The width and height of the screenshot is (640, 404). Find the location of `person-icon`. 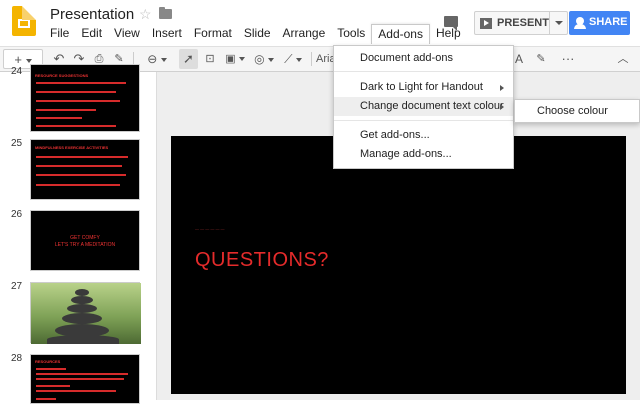

person-icon is located at coordinates (580, 23).